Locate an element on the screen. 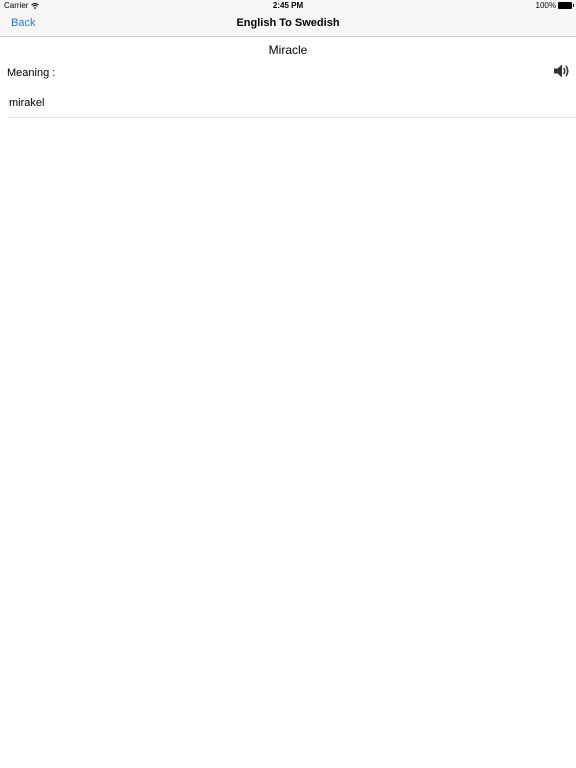 The width and height of the screenshot is (576, 768). battery-percent: 100% is located at coordinates (545, 5).